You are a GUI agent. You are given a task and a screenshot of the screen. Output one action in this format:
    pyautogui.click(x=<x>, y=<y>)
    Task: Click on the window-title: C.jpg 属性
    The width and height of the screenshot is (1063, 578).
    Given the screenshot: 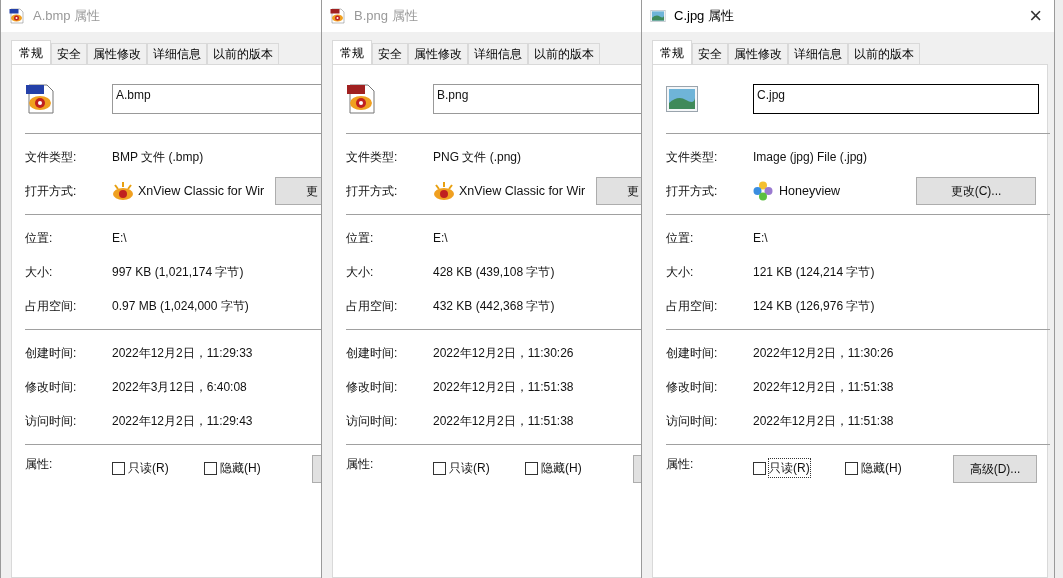 What is the action you would take?
    pyautogui.click(x=704, y=16)
    